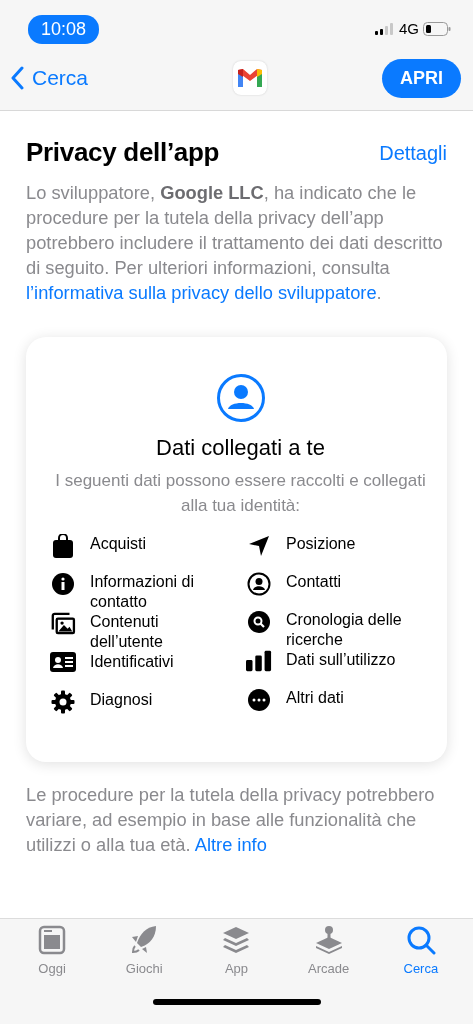  What do you see at coordinates (420, 940) in the screenshot?
I see `search-icon` at bounding box center [420, 940].